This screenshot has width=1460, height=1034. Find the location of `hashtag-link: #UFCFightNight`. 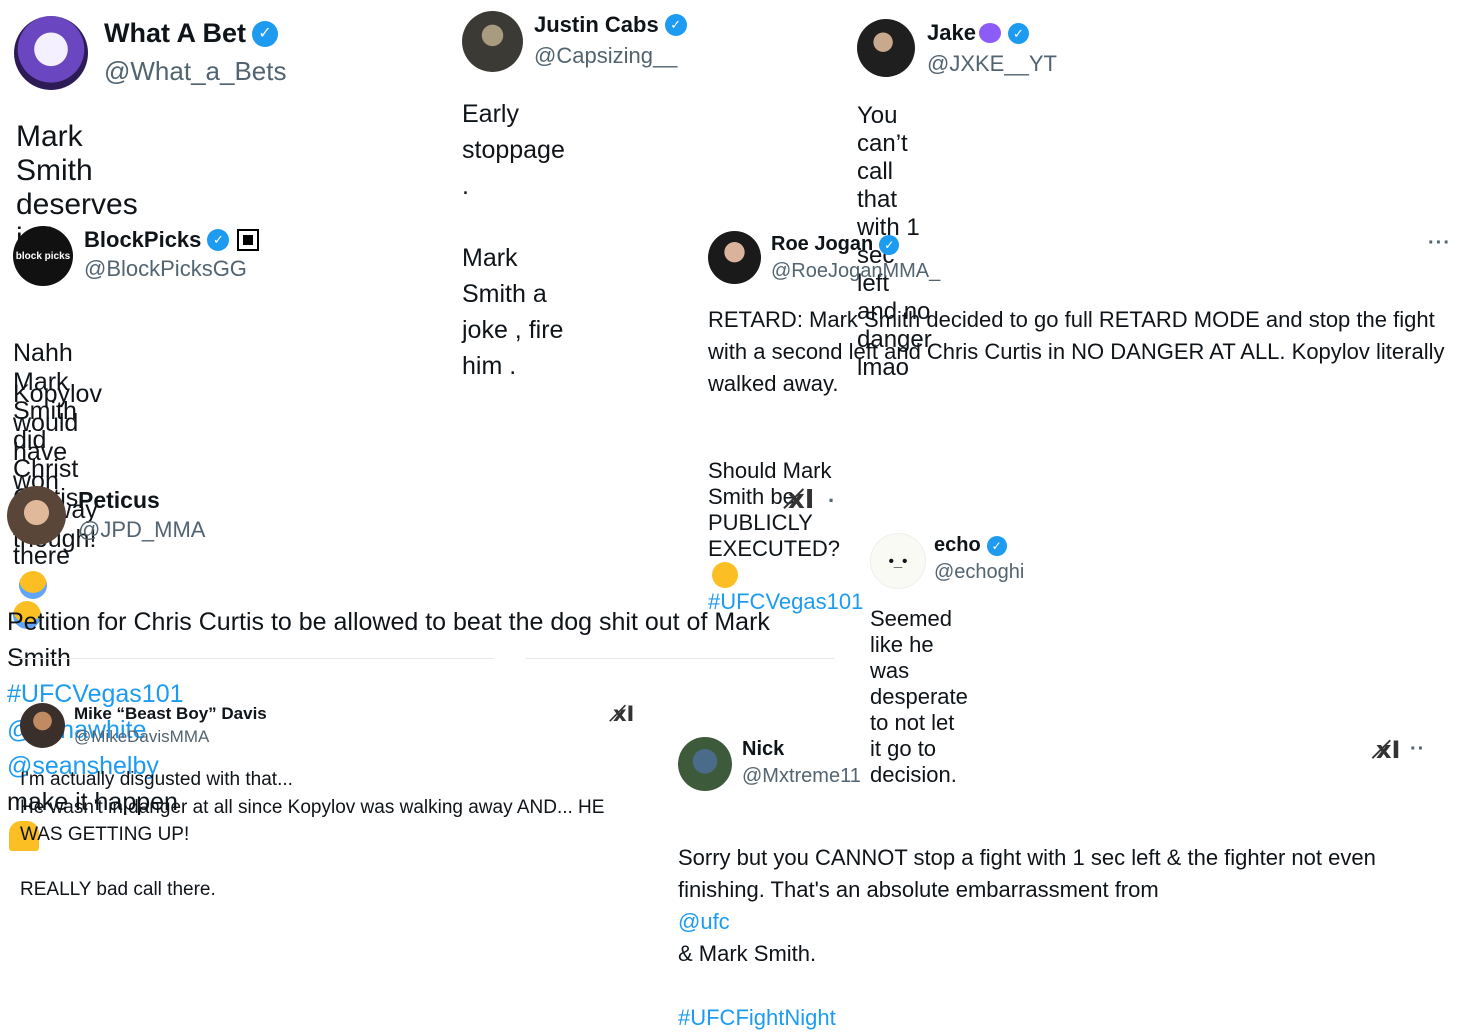

hashtag-link: #UFCFightNight is located at coordinates (757, 1017).